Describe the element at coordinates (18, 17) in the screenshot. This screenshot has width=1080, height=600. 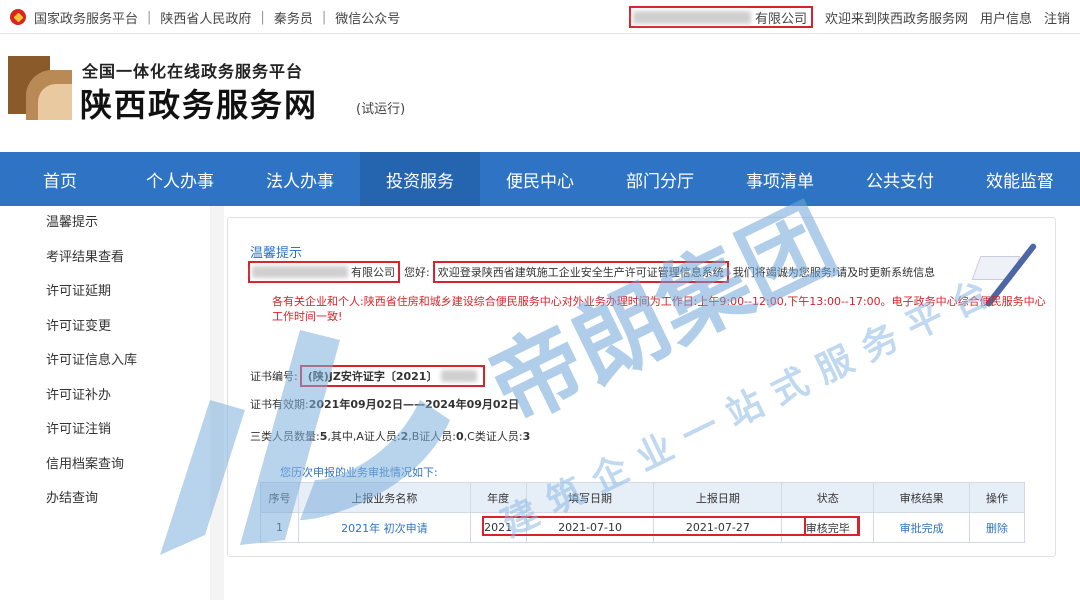
I see `national-emblem-icon` at that location.